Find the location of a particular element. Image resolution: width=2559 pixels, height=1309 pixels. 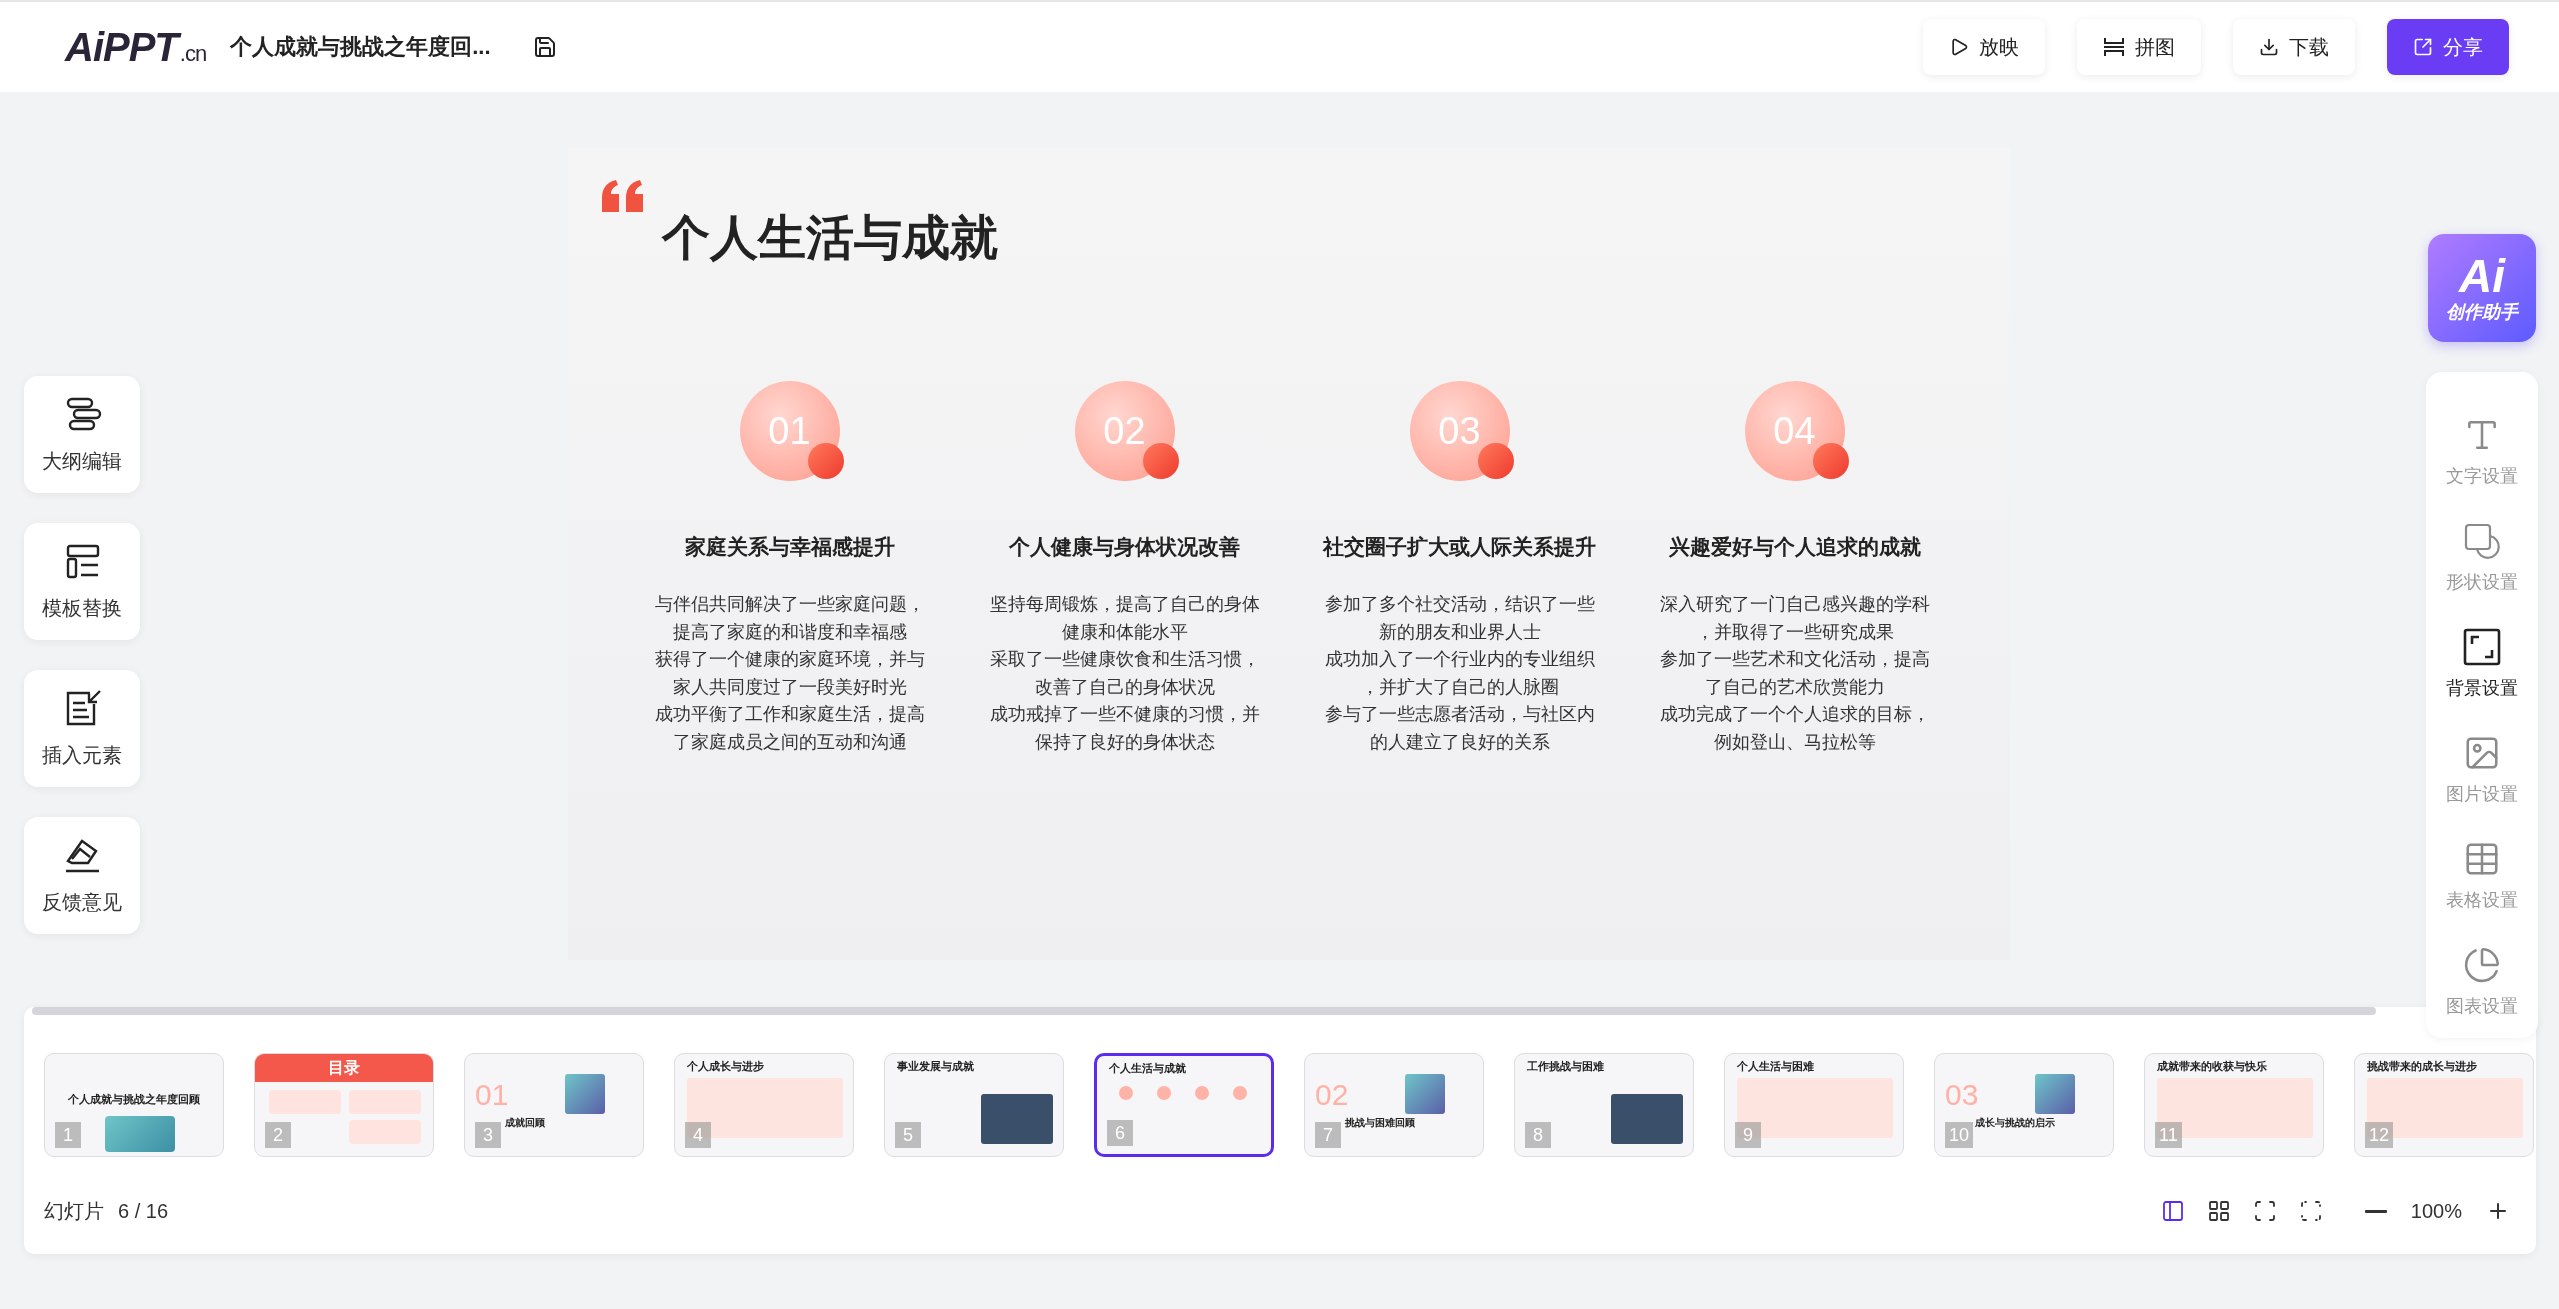

thumbnail-title: 成就带来的收获与快乐 is located at coordinates (2212, 1066).